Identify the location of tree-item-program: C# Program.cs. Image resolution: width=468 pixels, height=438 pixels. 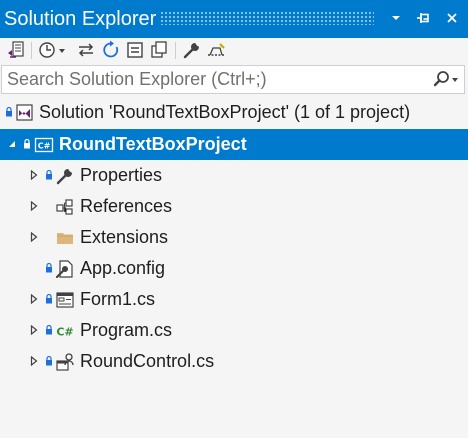
(234, 330).